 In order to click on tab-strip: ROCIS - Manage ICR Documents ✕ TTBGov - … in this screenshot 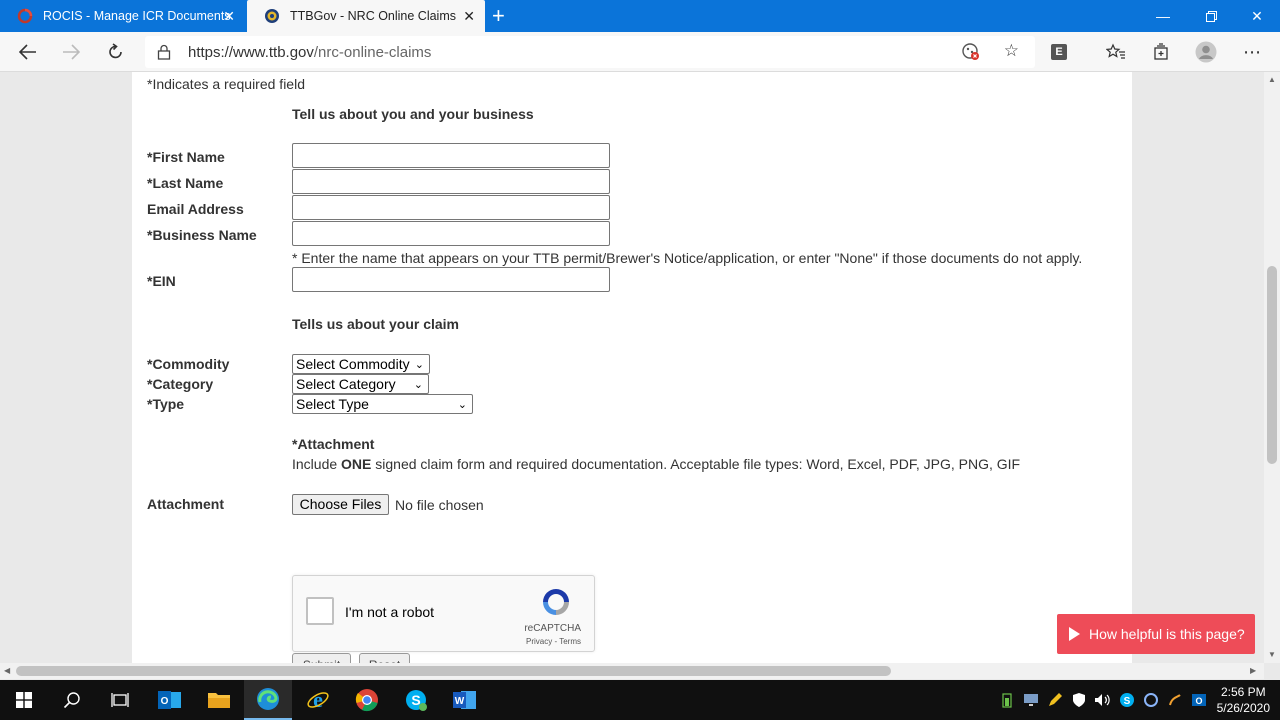, I will do `click(640, 16)`.